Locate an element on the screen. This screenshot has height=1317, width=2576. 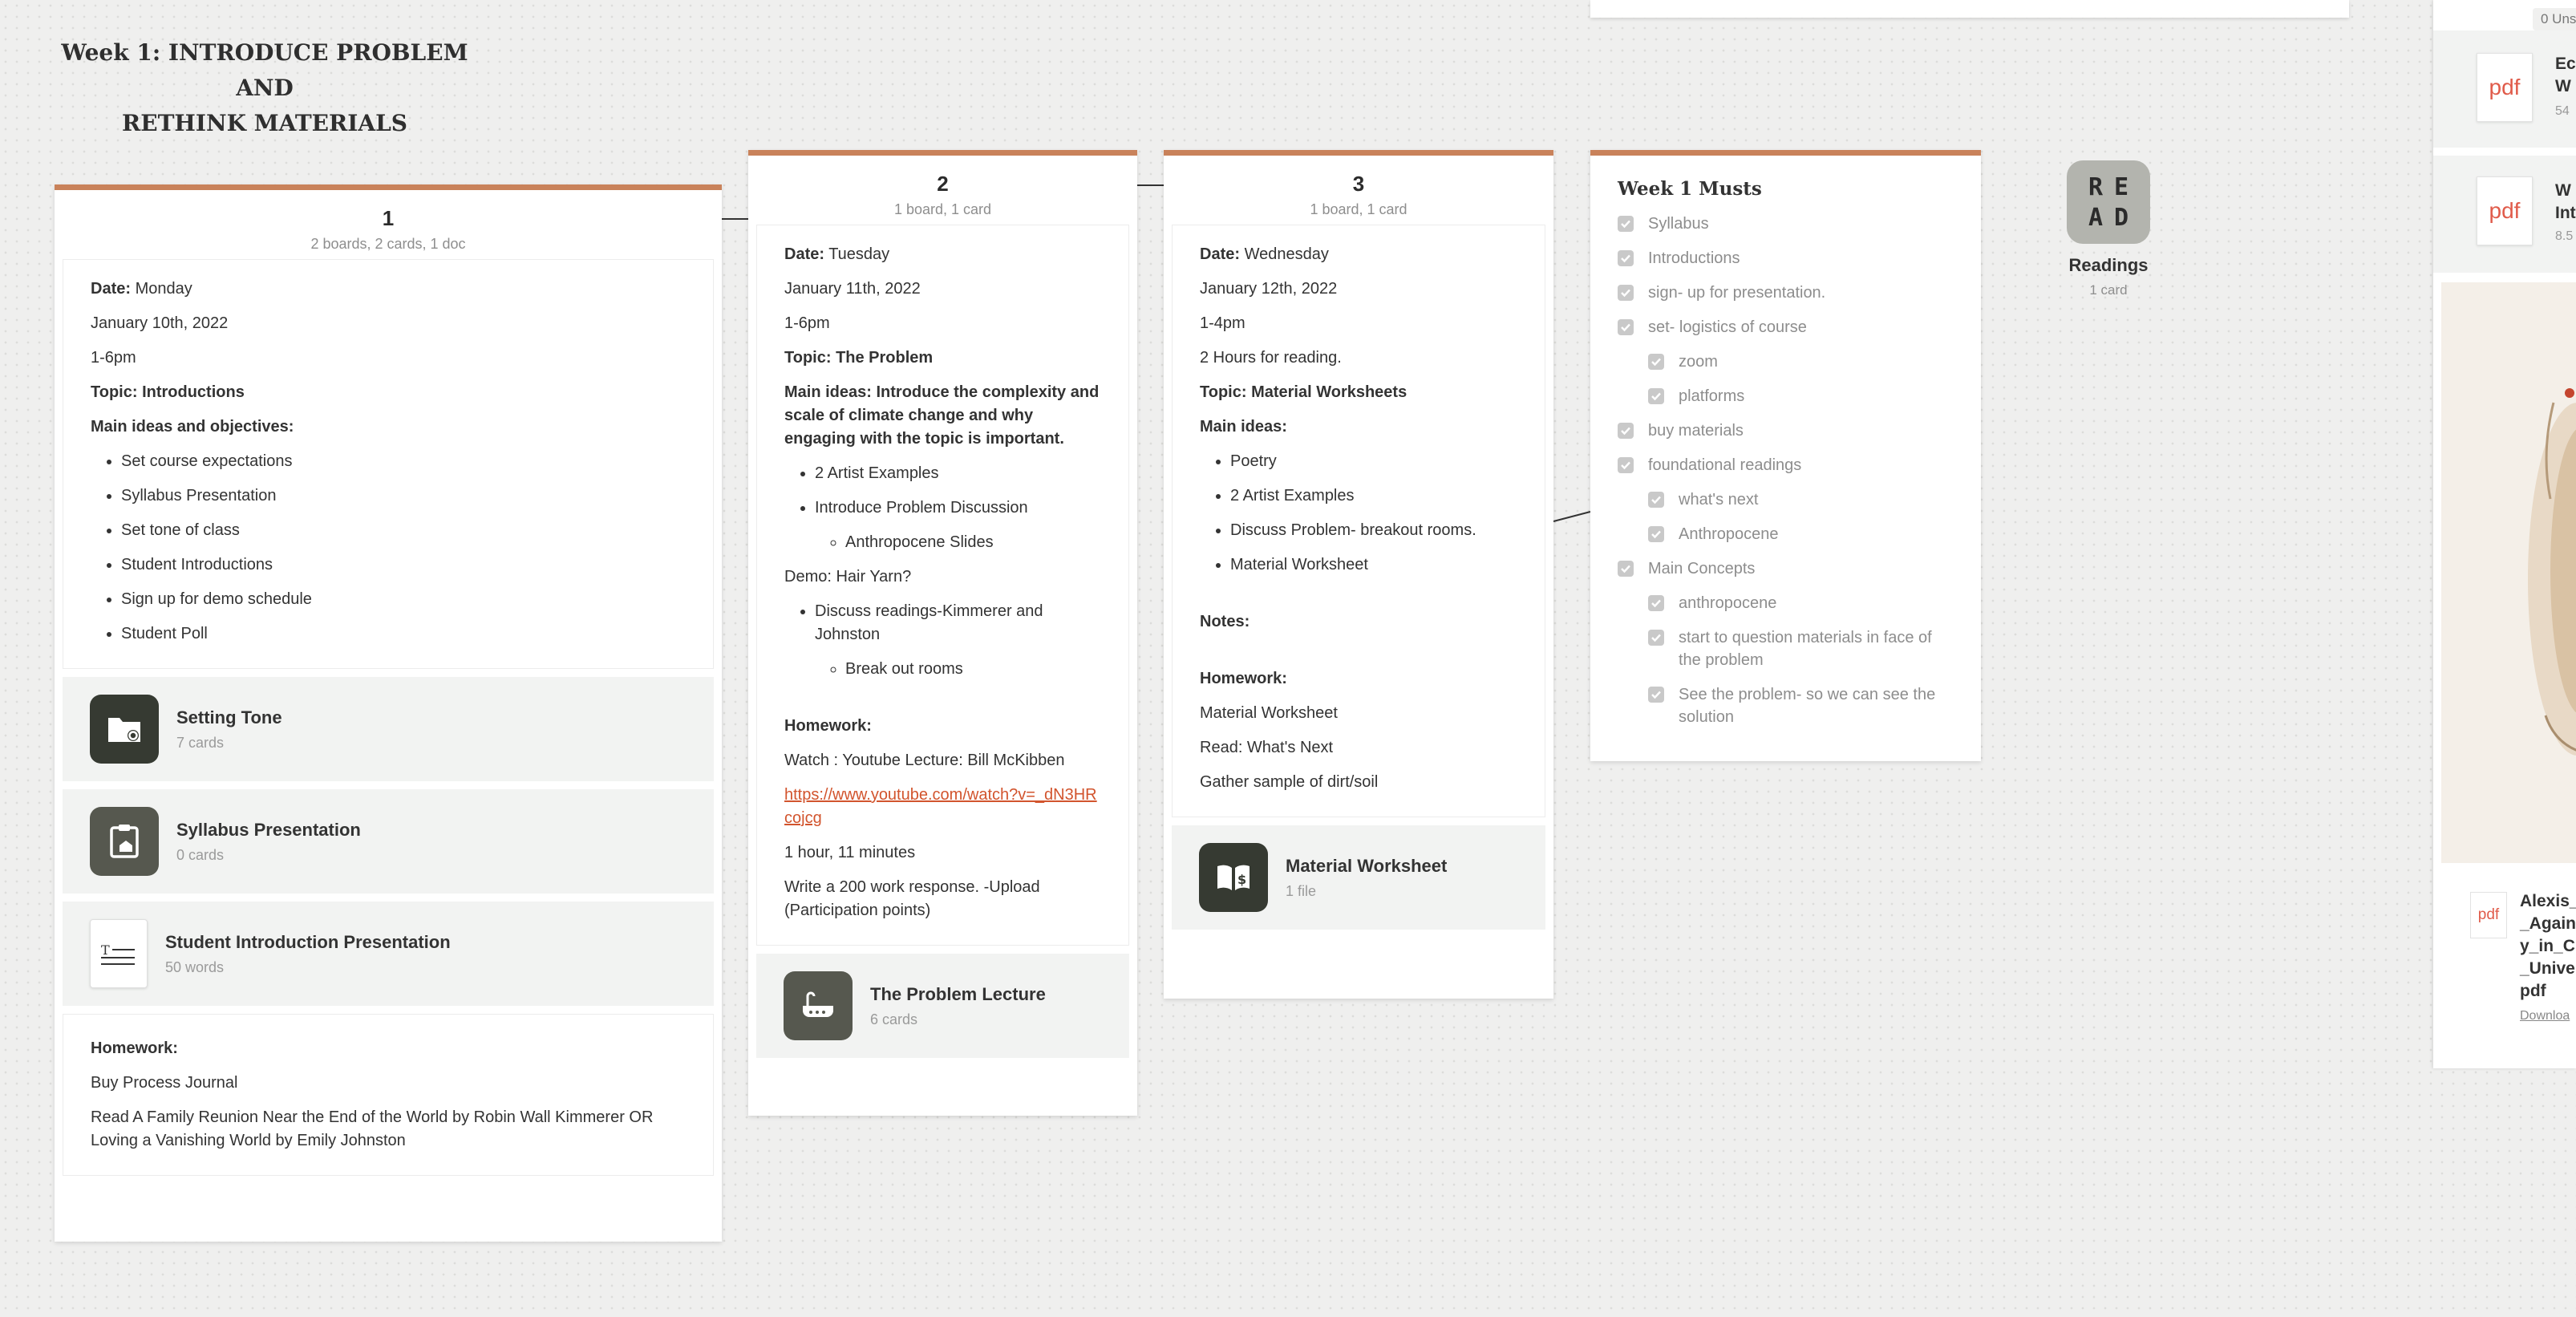
checklist-item: Introductions is located at coordinates (1786, 258).